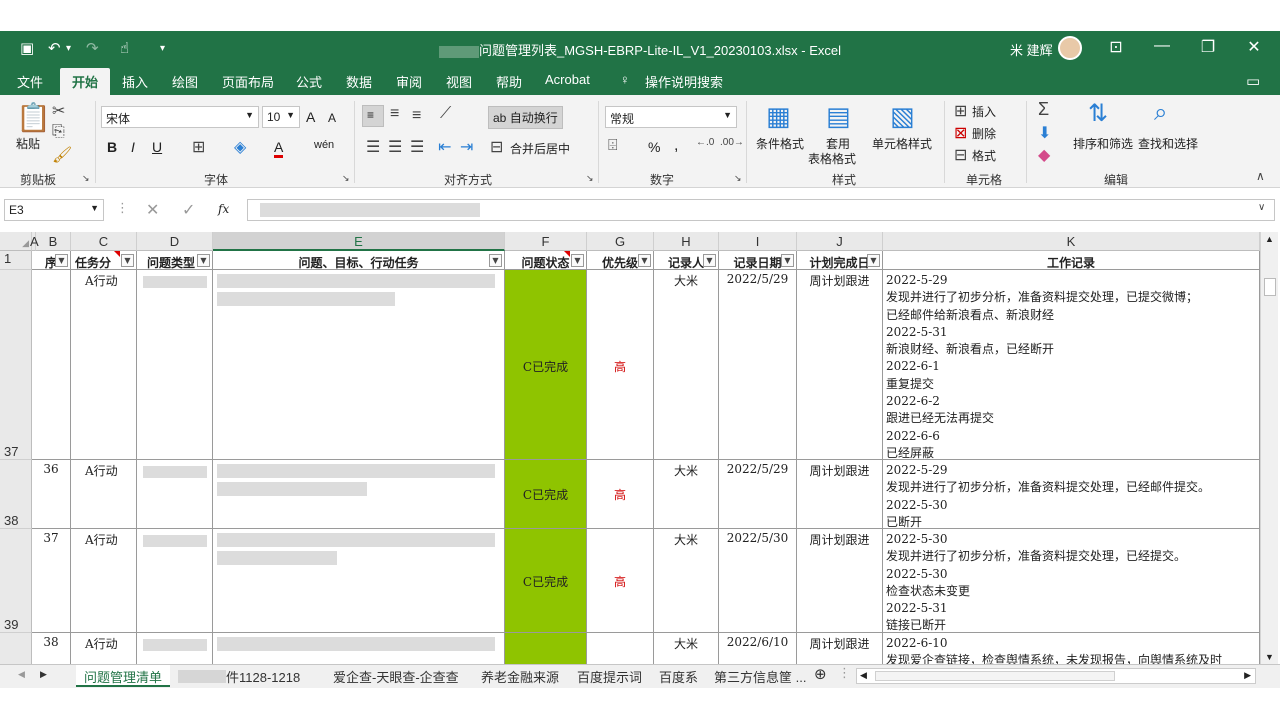  Describe the element at coordinates (466, 147) in the screenshot. I see `increase-indent-icon: ⇥` at that location.